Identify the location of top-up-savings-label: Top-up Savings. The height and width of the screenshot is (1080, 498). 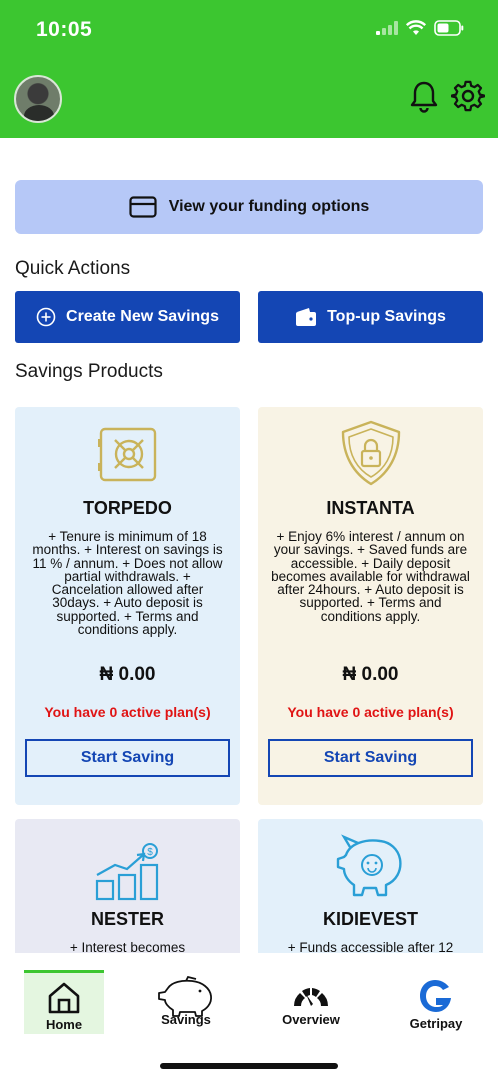
(386, 316).